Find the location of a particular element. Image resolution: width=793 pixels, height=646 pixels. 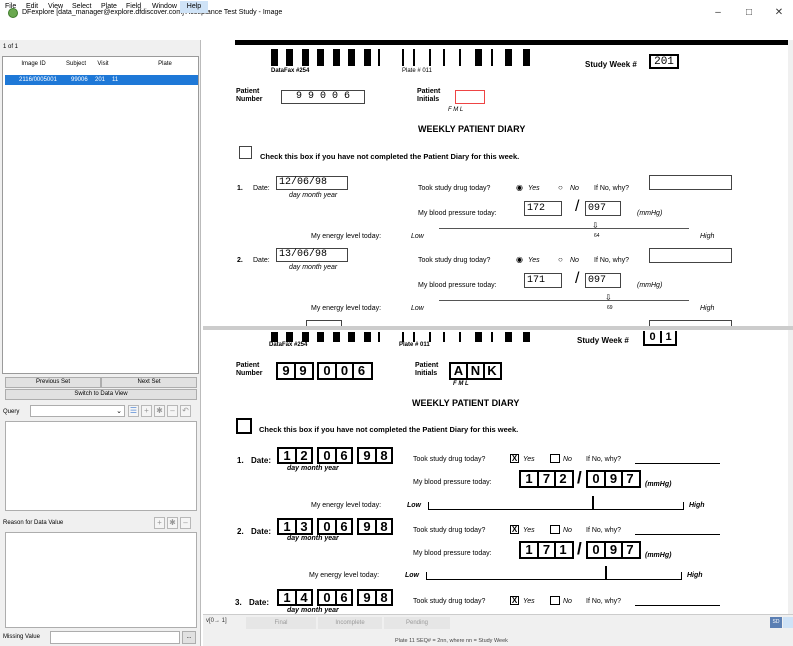

menu-file: File is located at coordinates (10, 7).